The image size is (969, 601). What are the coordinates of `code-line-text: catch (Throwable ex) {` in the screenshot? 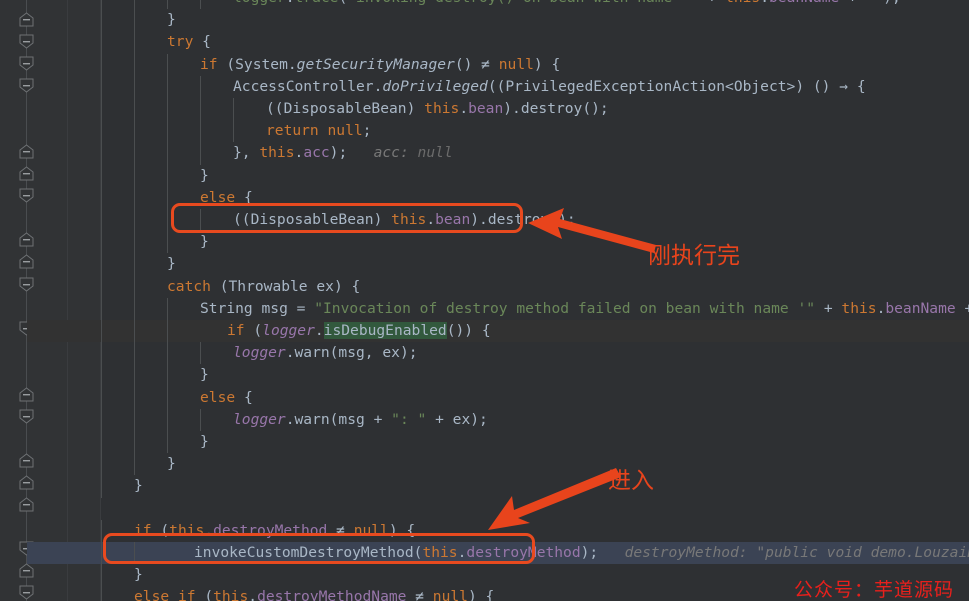 It's located at (264, 286).